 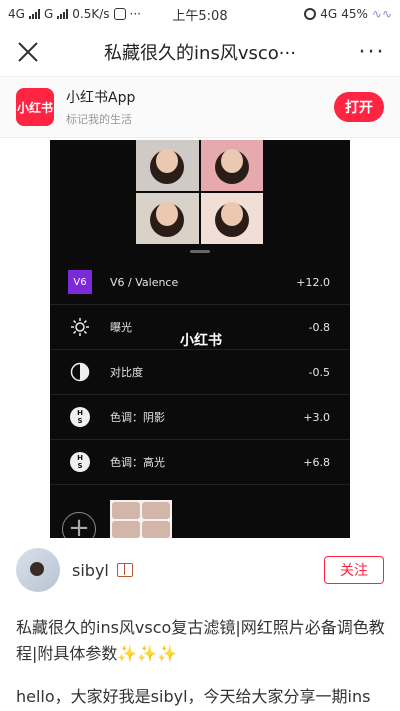 I want to click on adjustment-value: +12.0, so click(x=313, y=282).